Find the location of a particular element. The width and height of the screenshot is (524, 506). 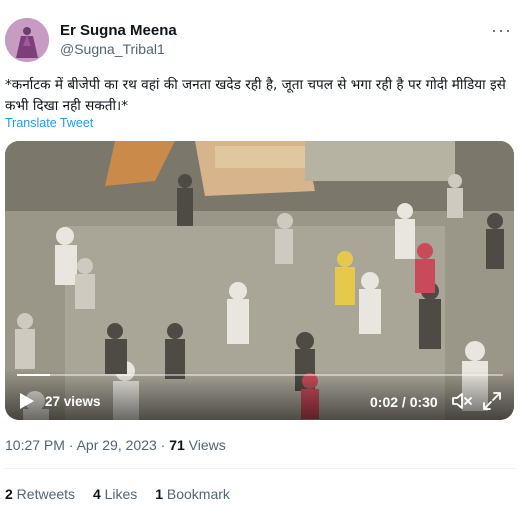

video-time: 0:02 / 0:30 is located at coordinates (404, 402).